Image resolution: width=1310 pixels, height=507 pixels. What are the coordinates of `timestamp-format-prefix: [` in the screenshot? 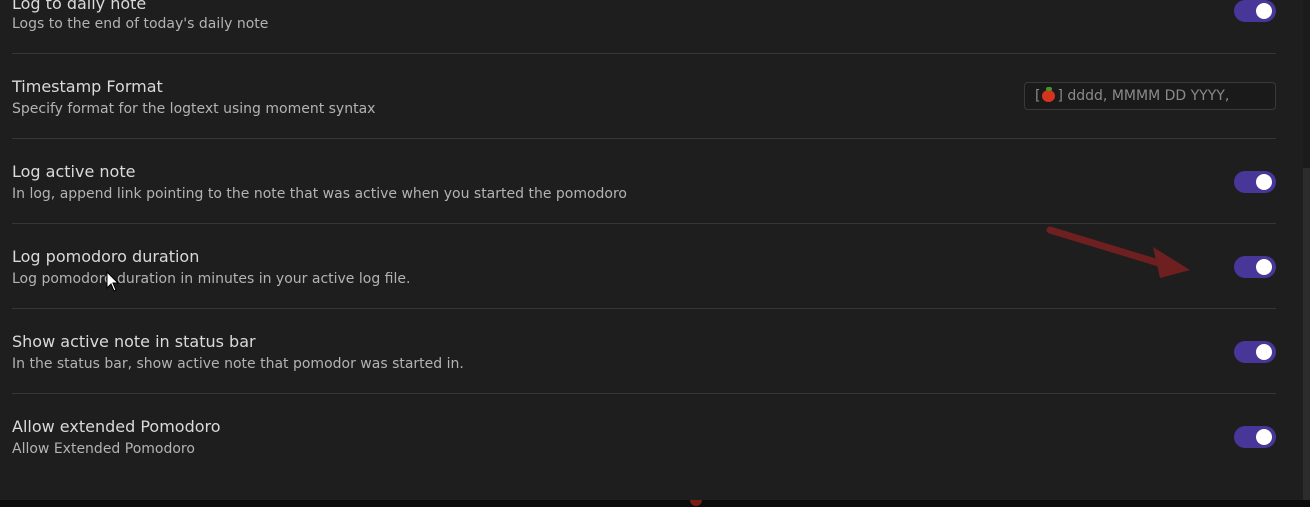 It's located at (1038, 96).